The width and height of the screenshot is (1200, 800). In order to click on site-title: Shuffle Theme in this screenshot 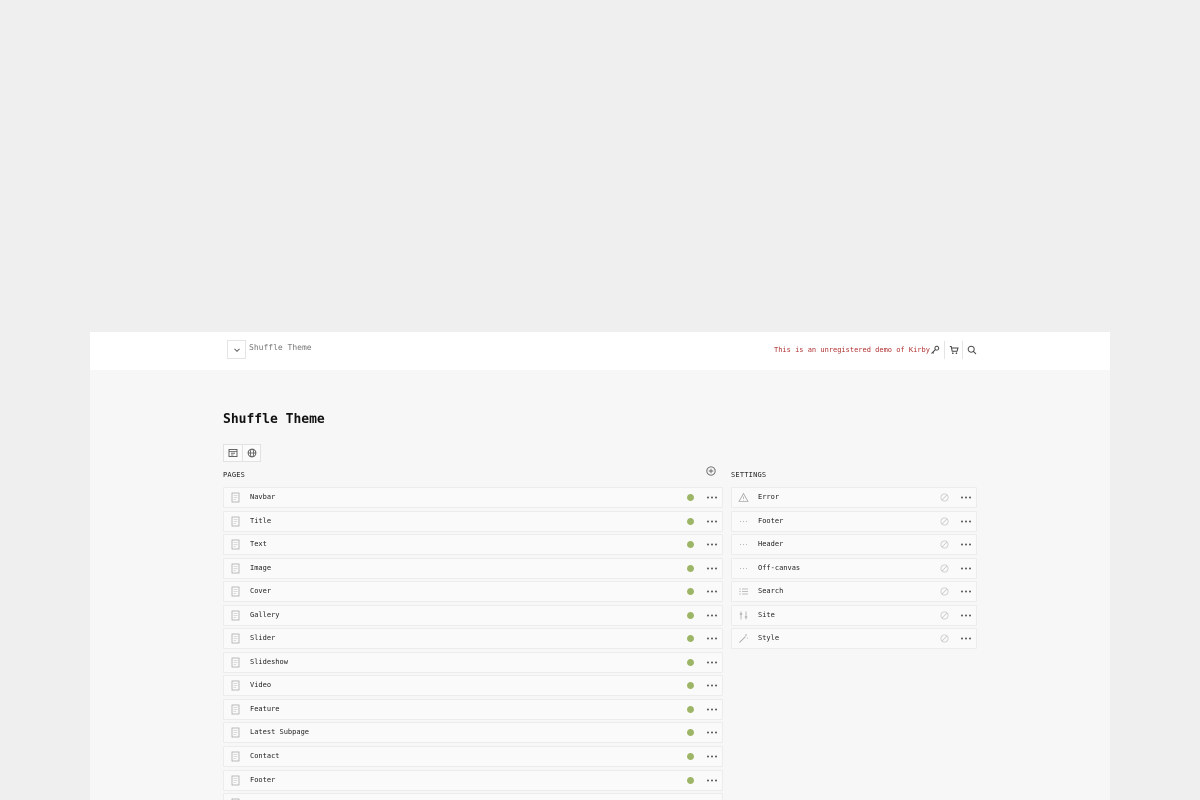, I will do `click(280, 347)`.